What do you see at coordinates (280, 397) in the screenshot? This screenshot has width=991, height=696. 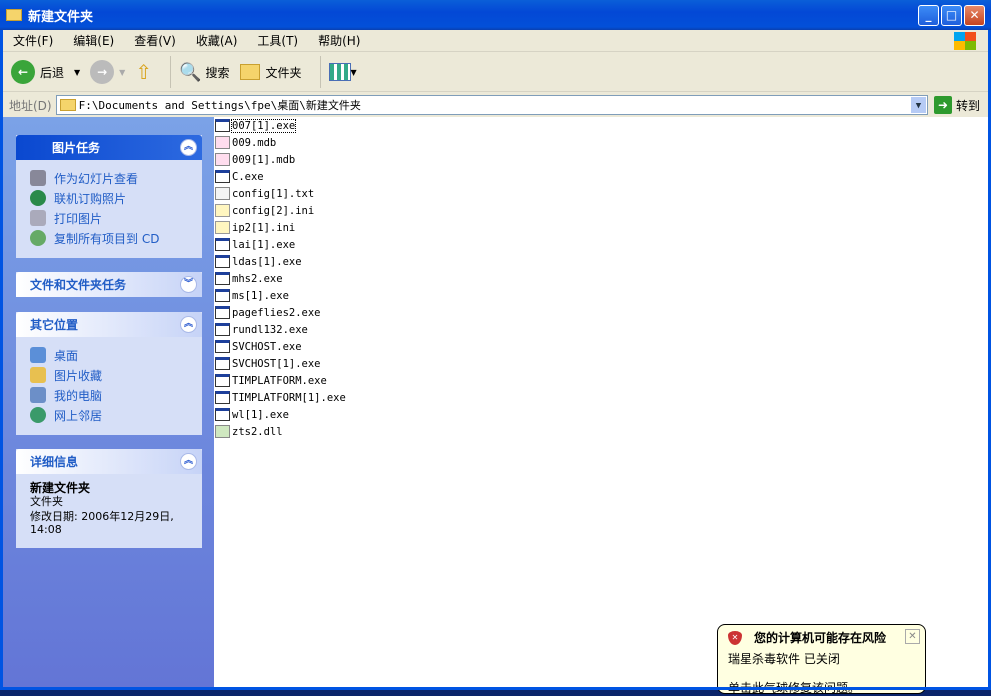 I see `file-item: TIMPLATFORM[1].exe` at bounding box center [280, 397].